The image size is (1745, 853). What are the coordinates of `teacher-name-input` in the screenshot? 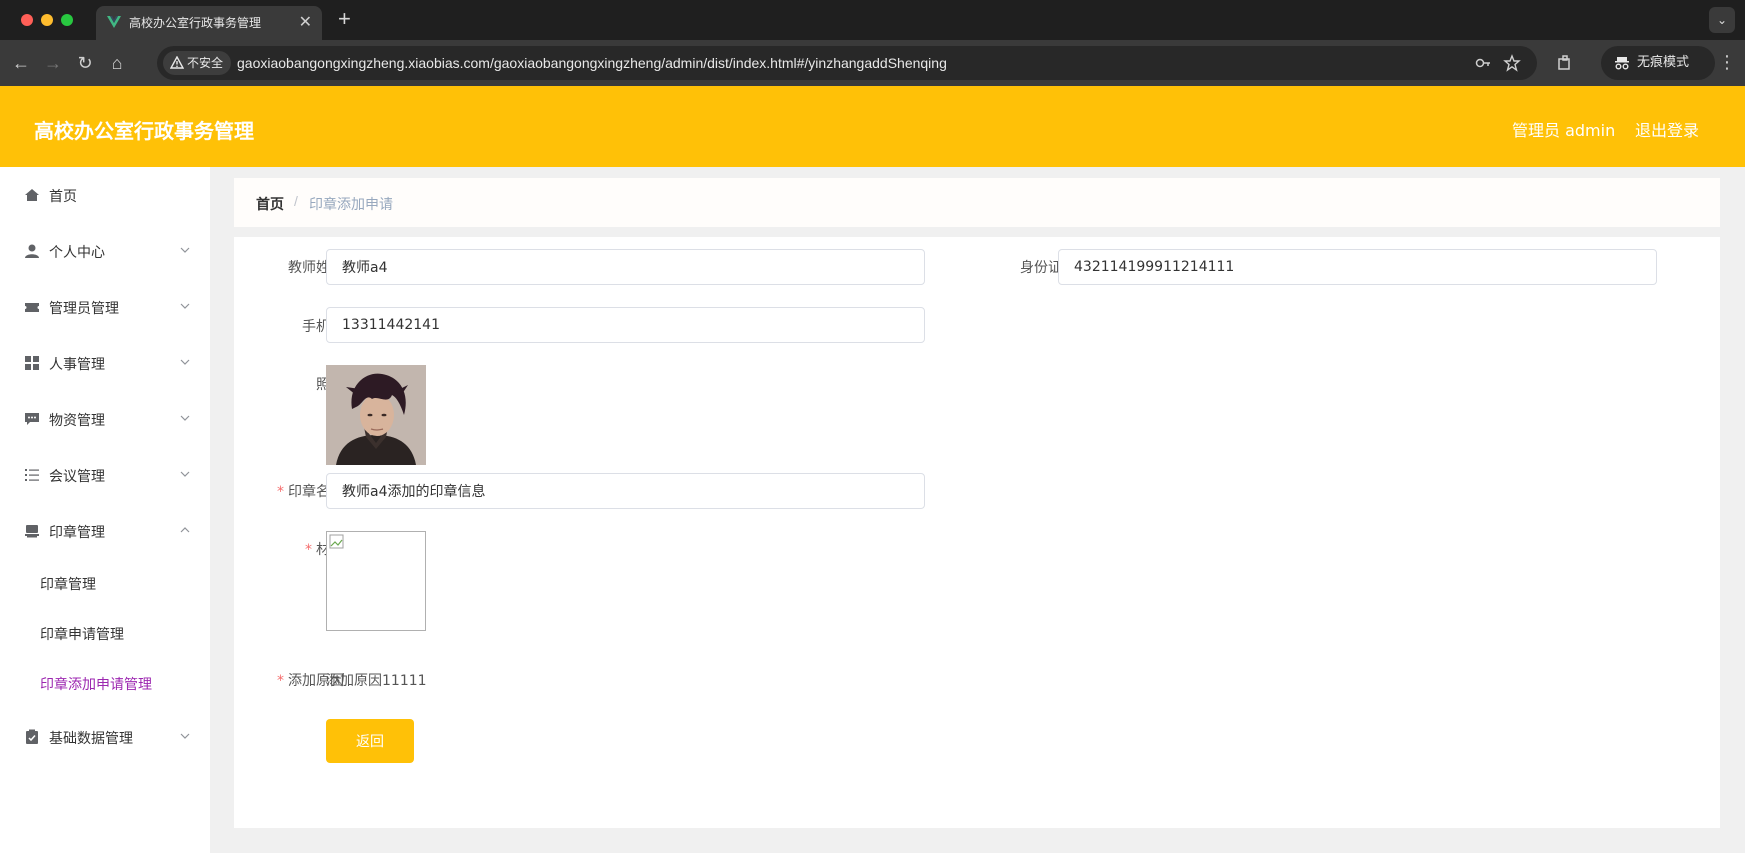 It's located at (625, 267).